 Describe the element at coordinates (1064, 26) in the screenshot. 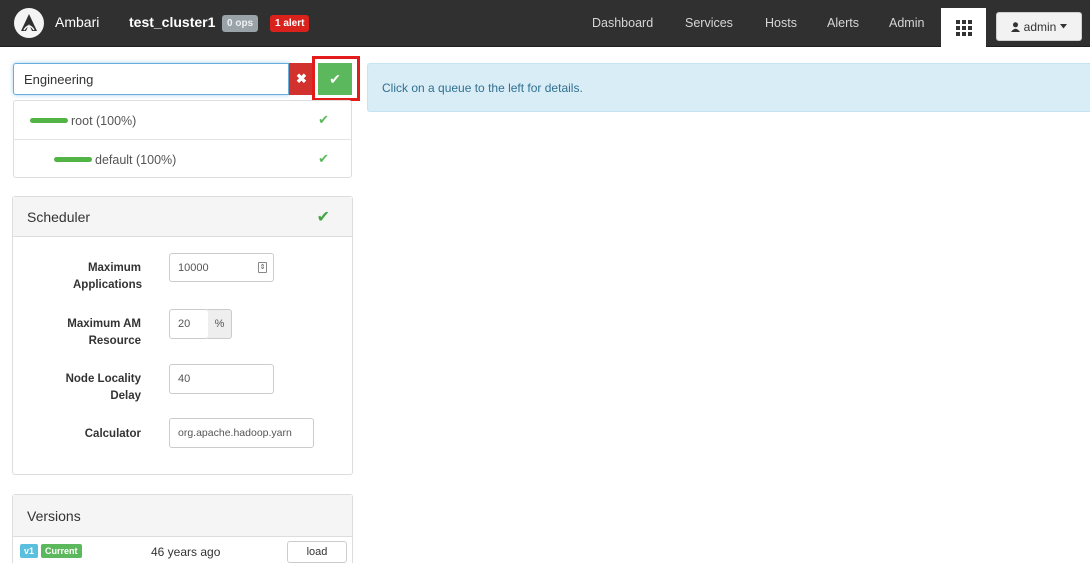

I see `caret-down-icon` at that location.